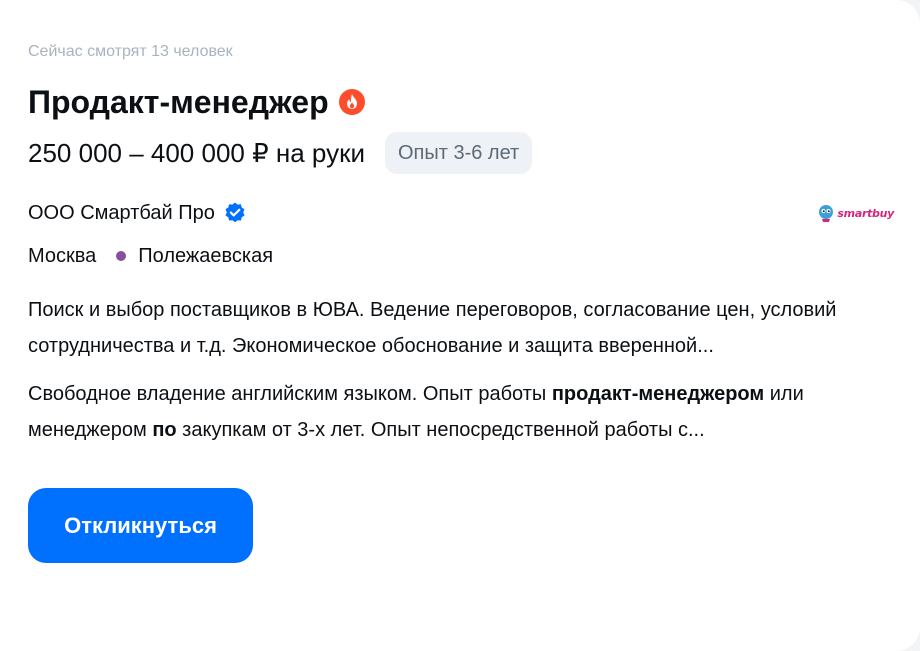 This screenshot has width=920, height=651. What do you see at coordinates (130, 51) in the screenshot?
I see `viewers-count: Сейчас смотрят 13 человек` at bounding box center [130, 51].